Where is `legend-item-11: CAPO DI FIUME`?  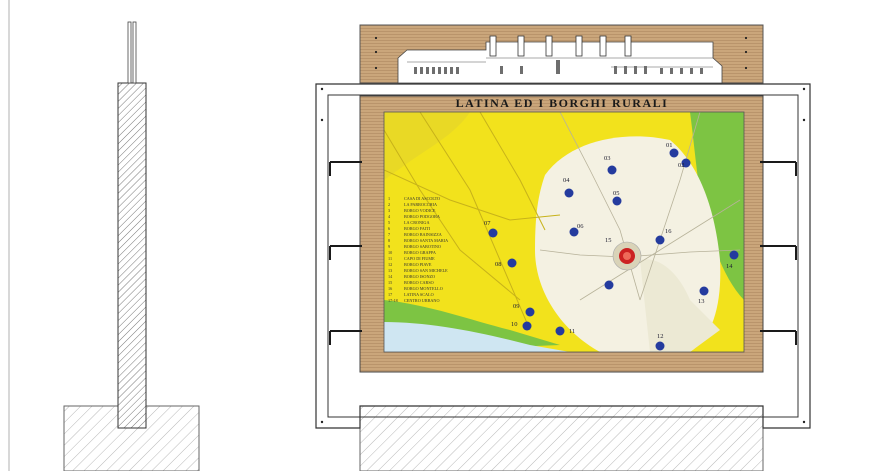 legend-item-11: CAPO DI FIUME is located at coordinates (419, 258).